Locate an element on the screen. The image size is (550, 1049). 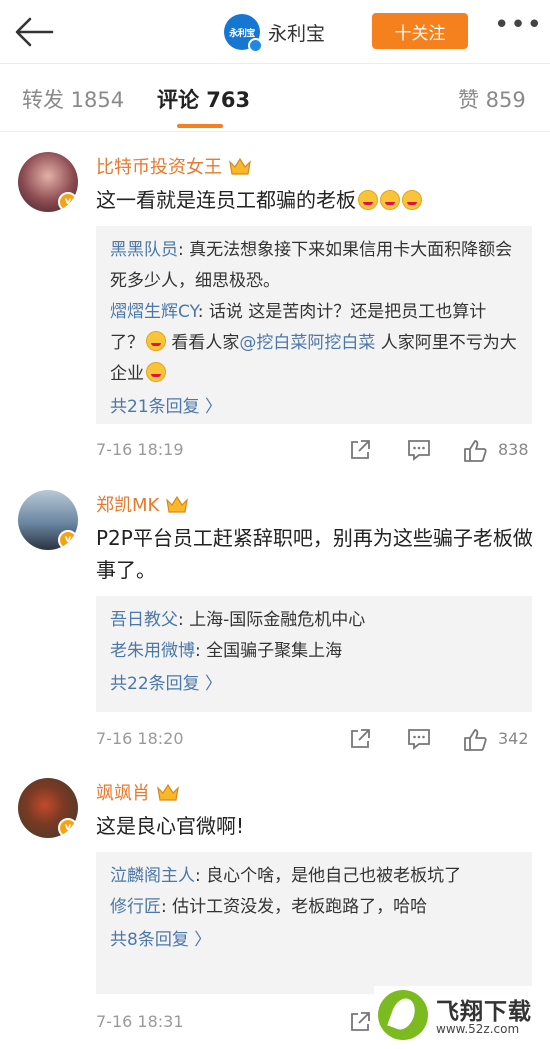
reply-username: 吾日教父 is located at coordinates (144, 620).